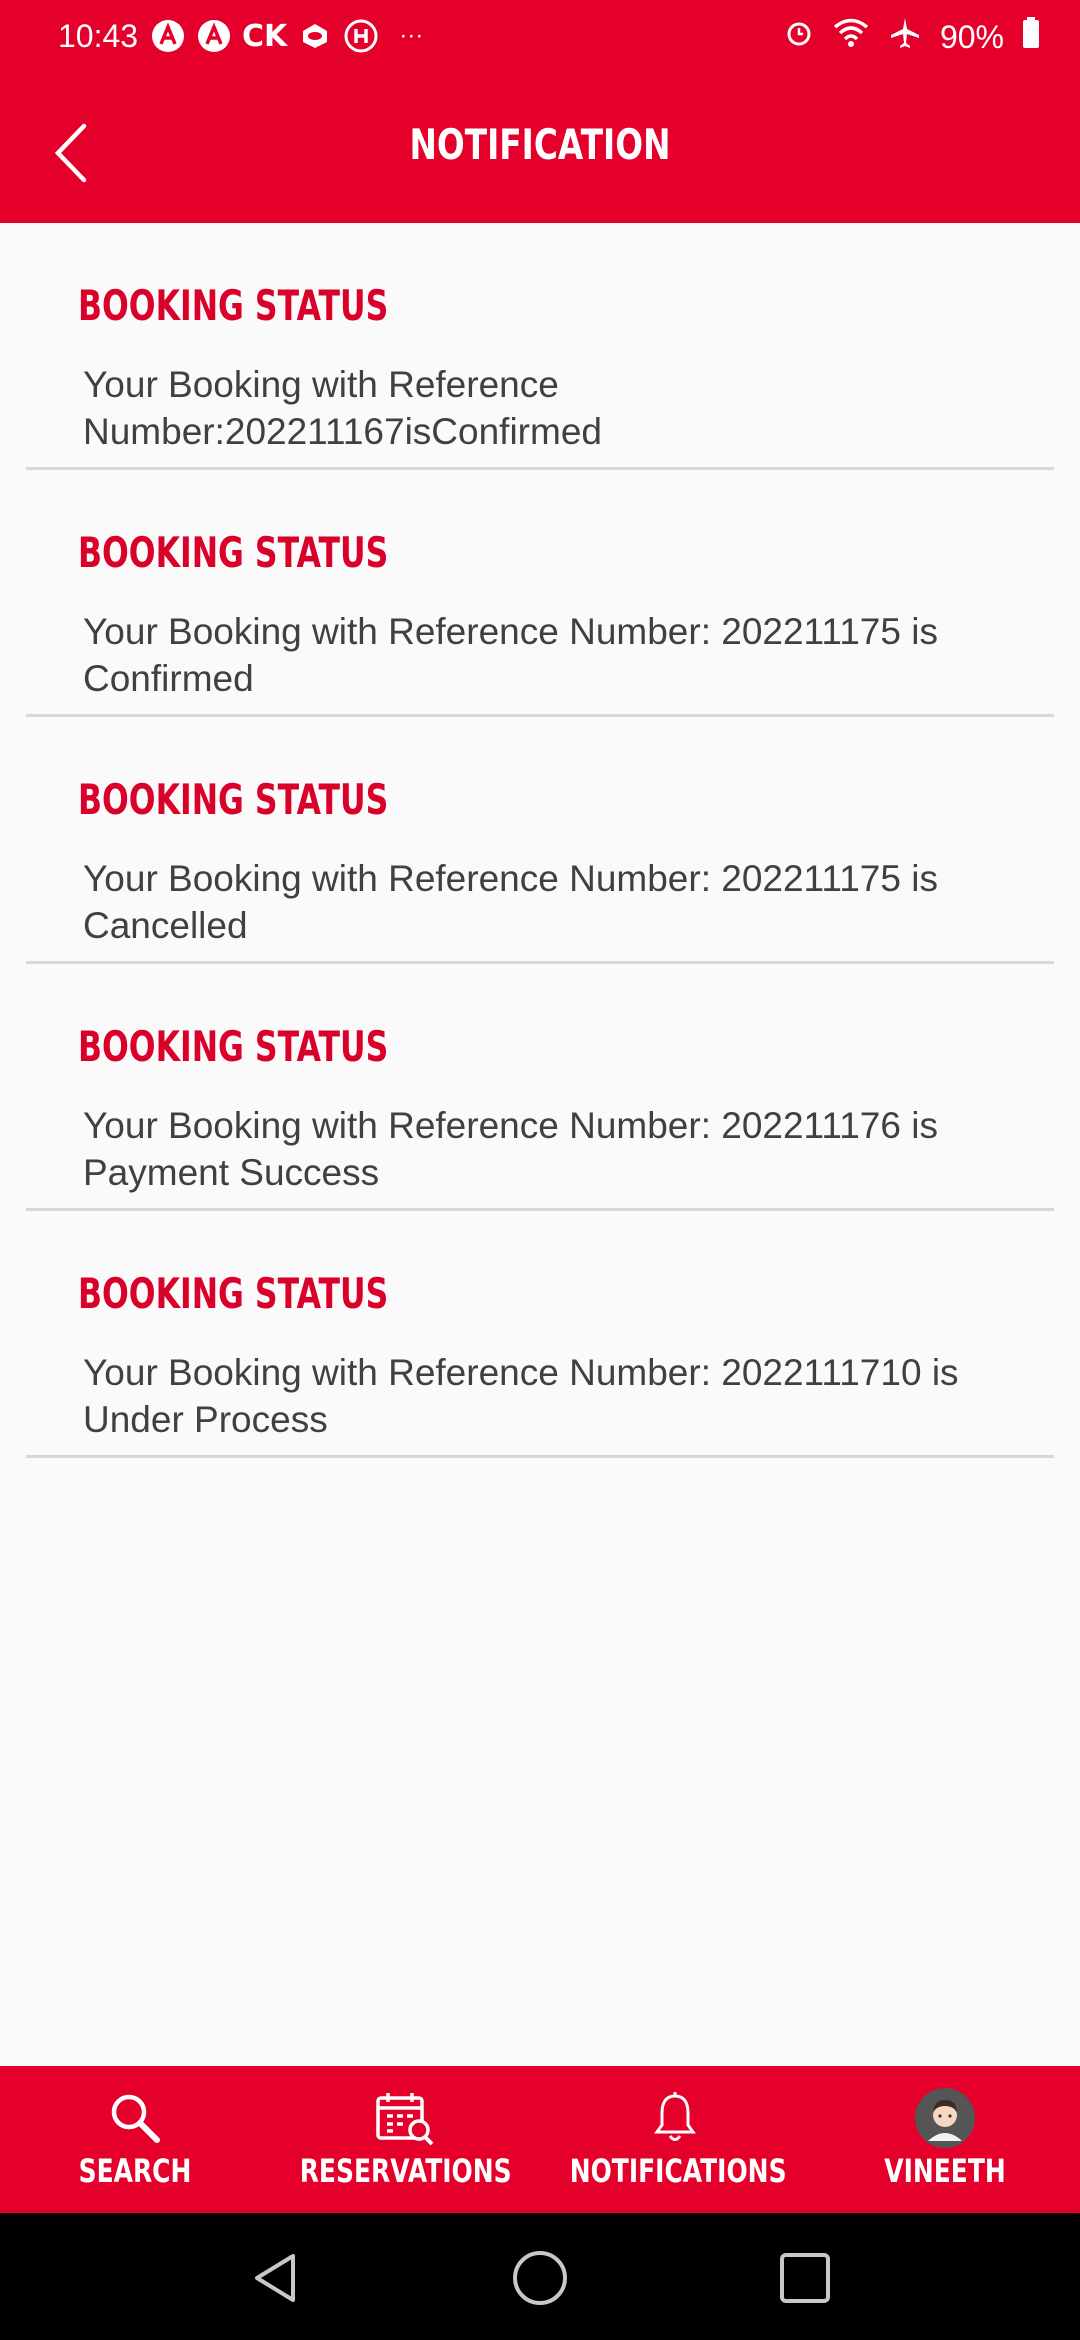 The width and height of the screenshot is (1080, 2340). What do you see at coordinates (851, 37) in the screenshot?
I see `wifi-icon` at bounding box center [851, 37].